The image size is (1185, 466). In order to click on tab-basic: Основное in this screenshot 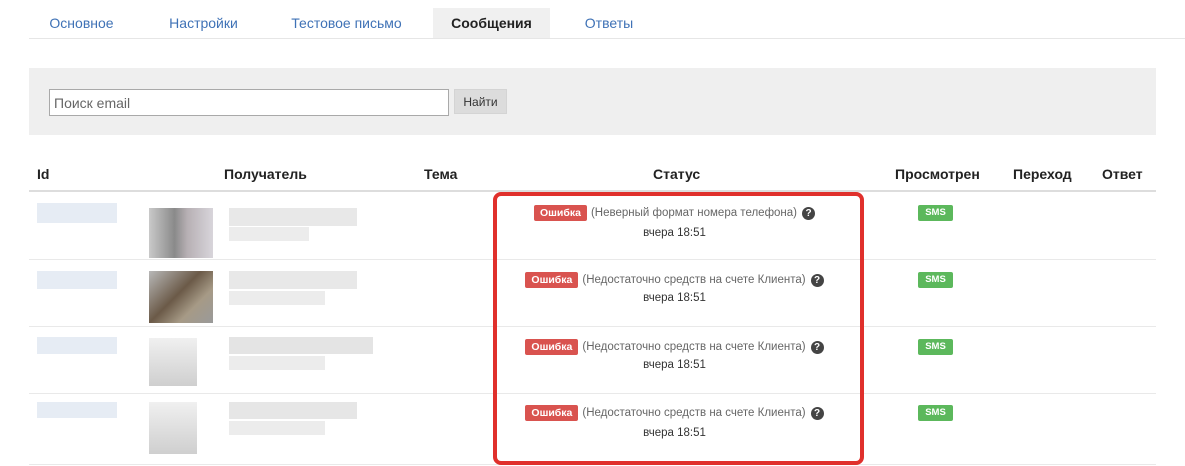, I will do `click(81, 23)`.